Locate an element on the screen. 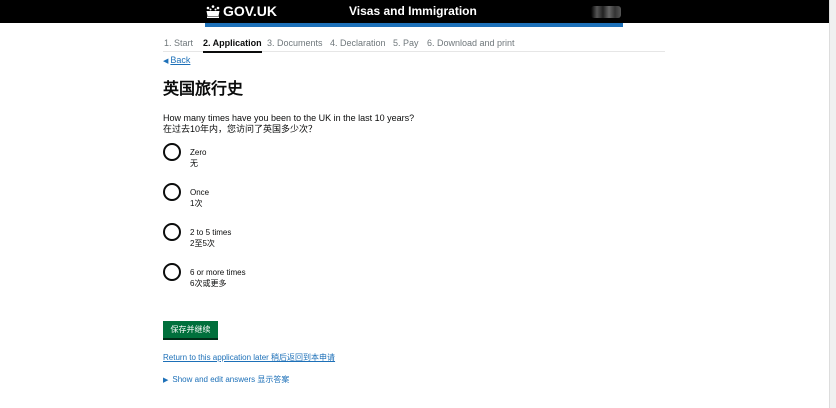  step-declaration: 4. Declaration is located at coordinates (358, 43).